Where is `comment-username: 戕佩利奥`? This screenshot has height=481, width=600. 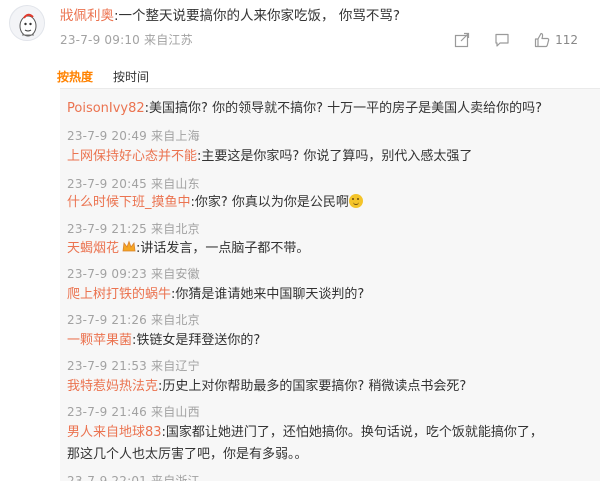 comment-username: 戕佩利奥 is located at coordinates (87, 16).